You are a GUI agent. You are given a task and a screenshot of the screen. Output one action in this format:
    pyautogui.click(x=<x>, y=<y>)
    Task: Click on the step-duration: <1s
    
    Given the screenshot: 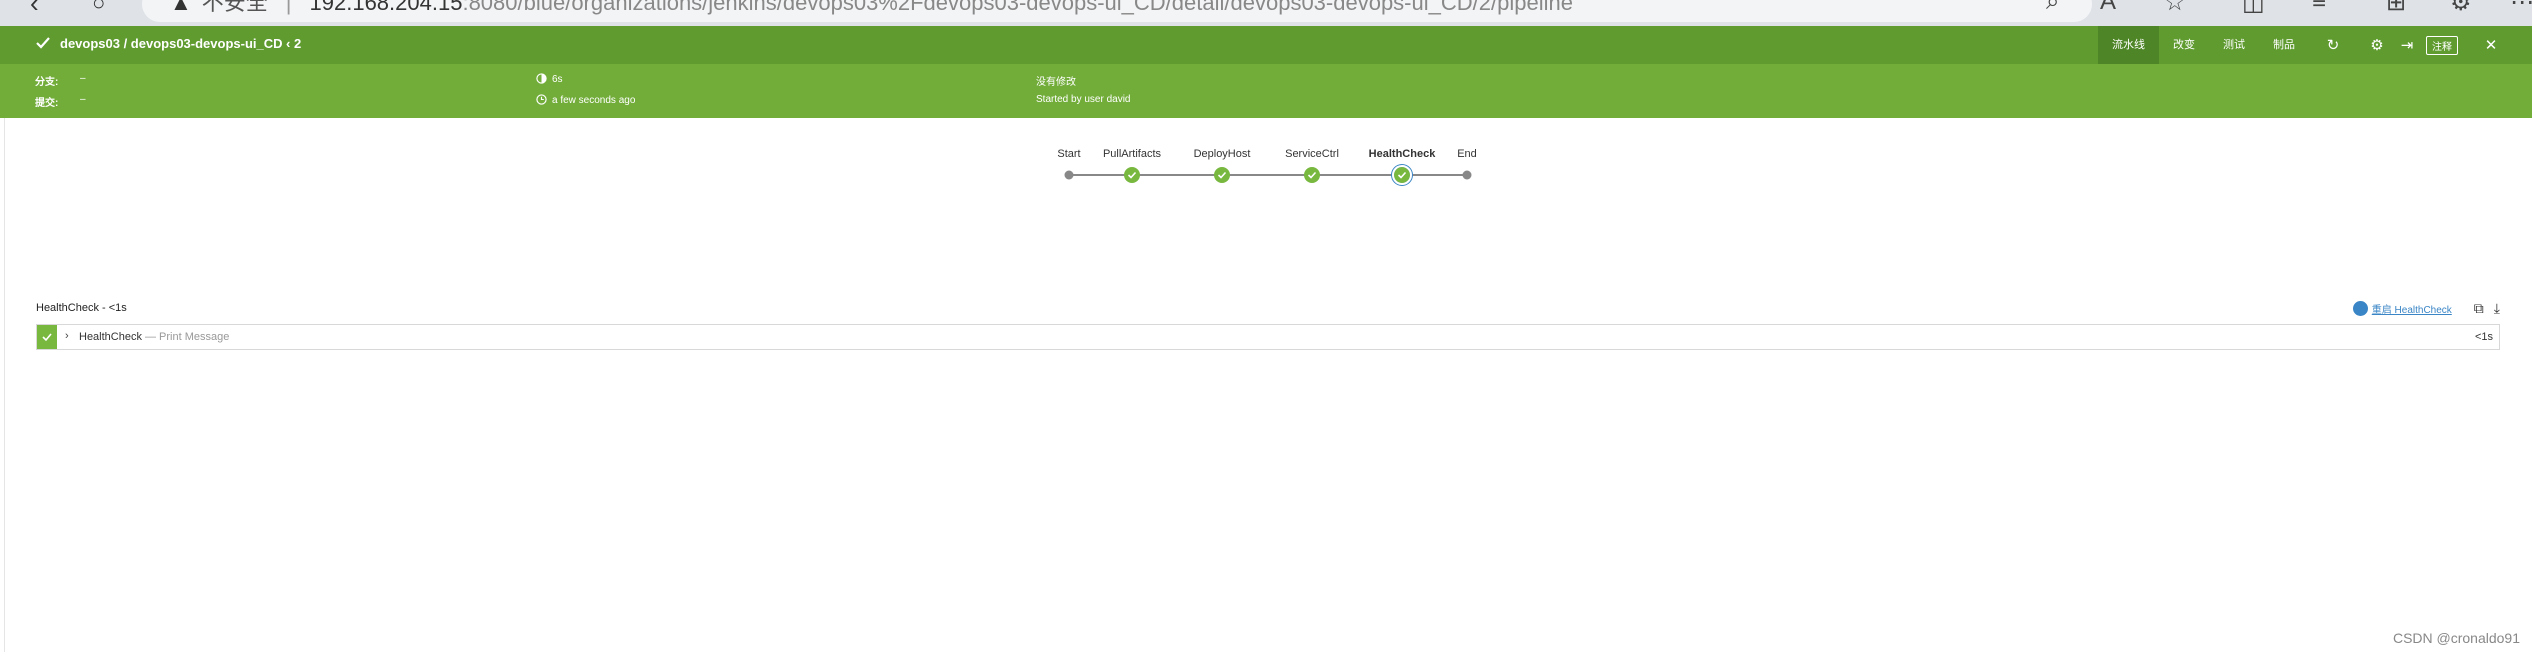 What is the action you would take?
    pyautogui.click(x=2483, y=337)
    